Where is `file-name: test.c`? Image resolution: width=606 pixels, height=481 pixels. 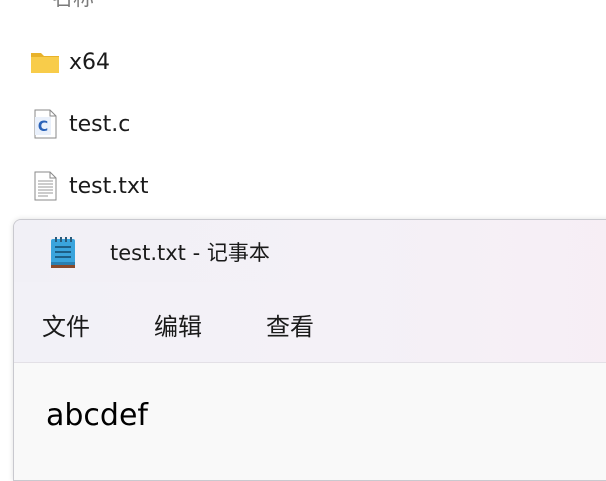 file-name: test.c is located at coordinates (100, 124).